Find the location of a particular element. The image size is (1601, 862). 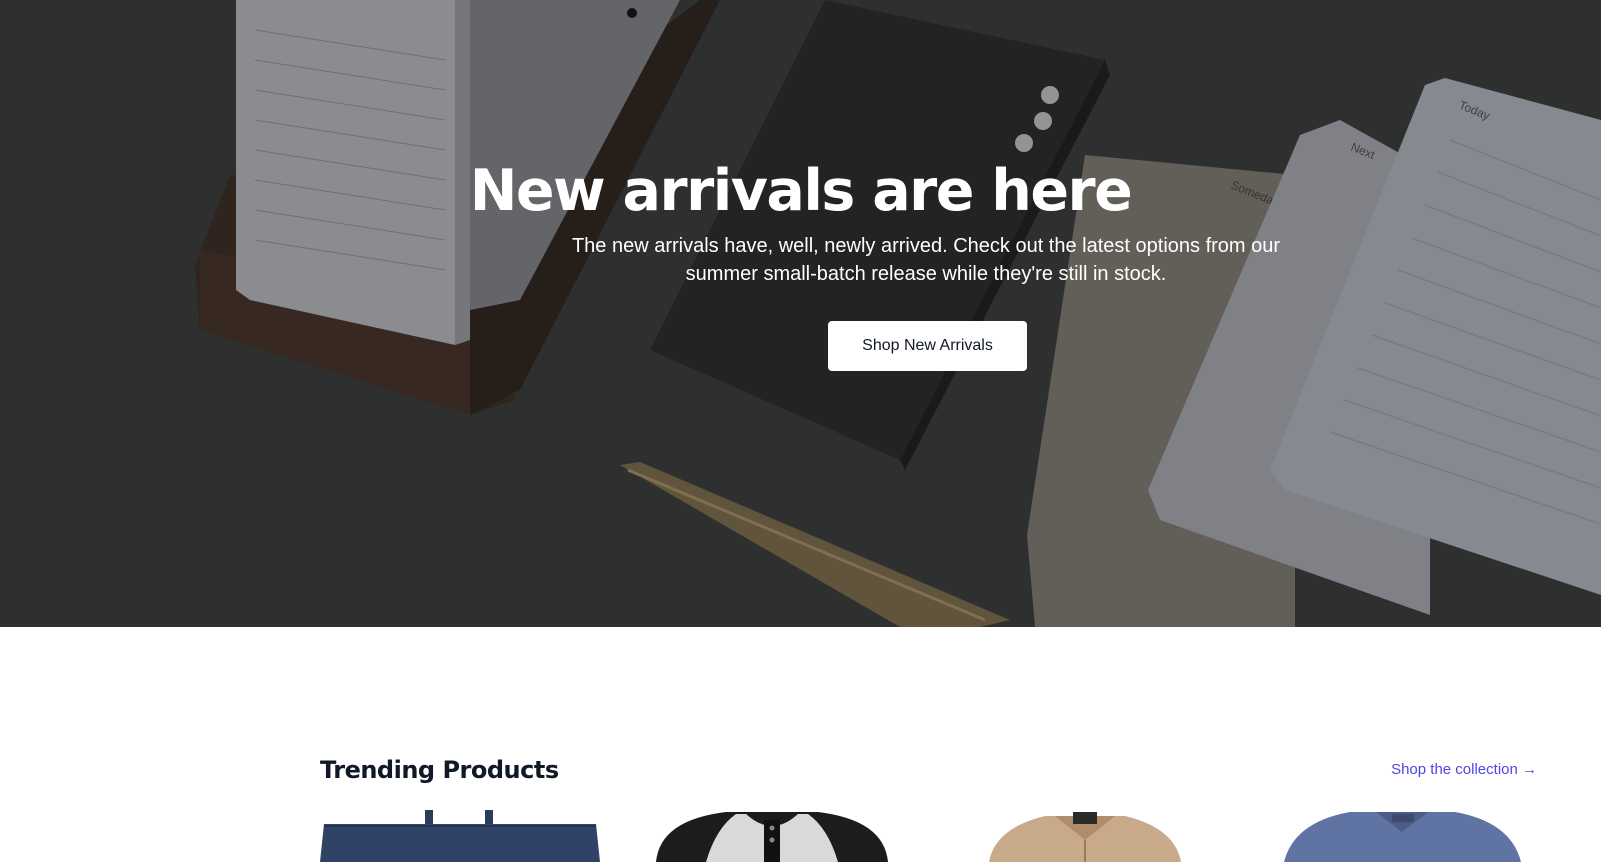

tan-jacket-image is located at coordinates (1085, 837).